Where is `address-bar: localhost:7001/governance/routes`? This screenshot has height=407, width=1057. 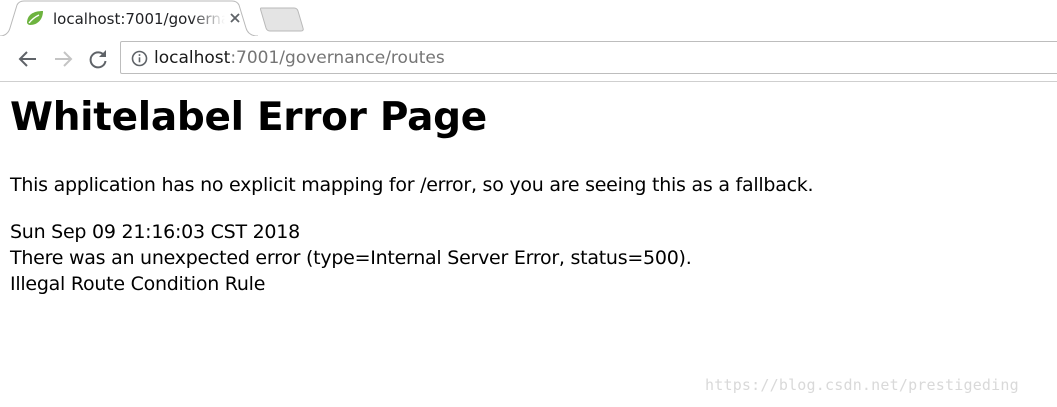 address-bar: localhost:7001/governance/routes is located at coordinates (588, 57).